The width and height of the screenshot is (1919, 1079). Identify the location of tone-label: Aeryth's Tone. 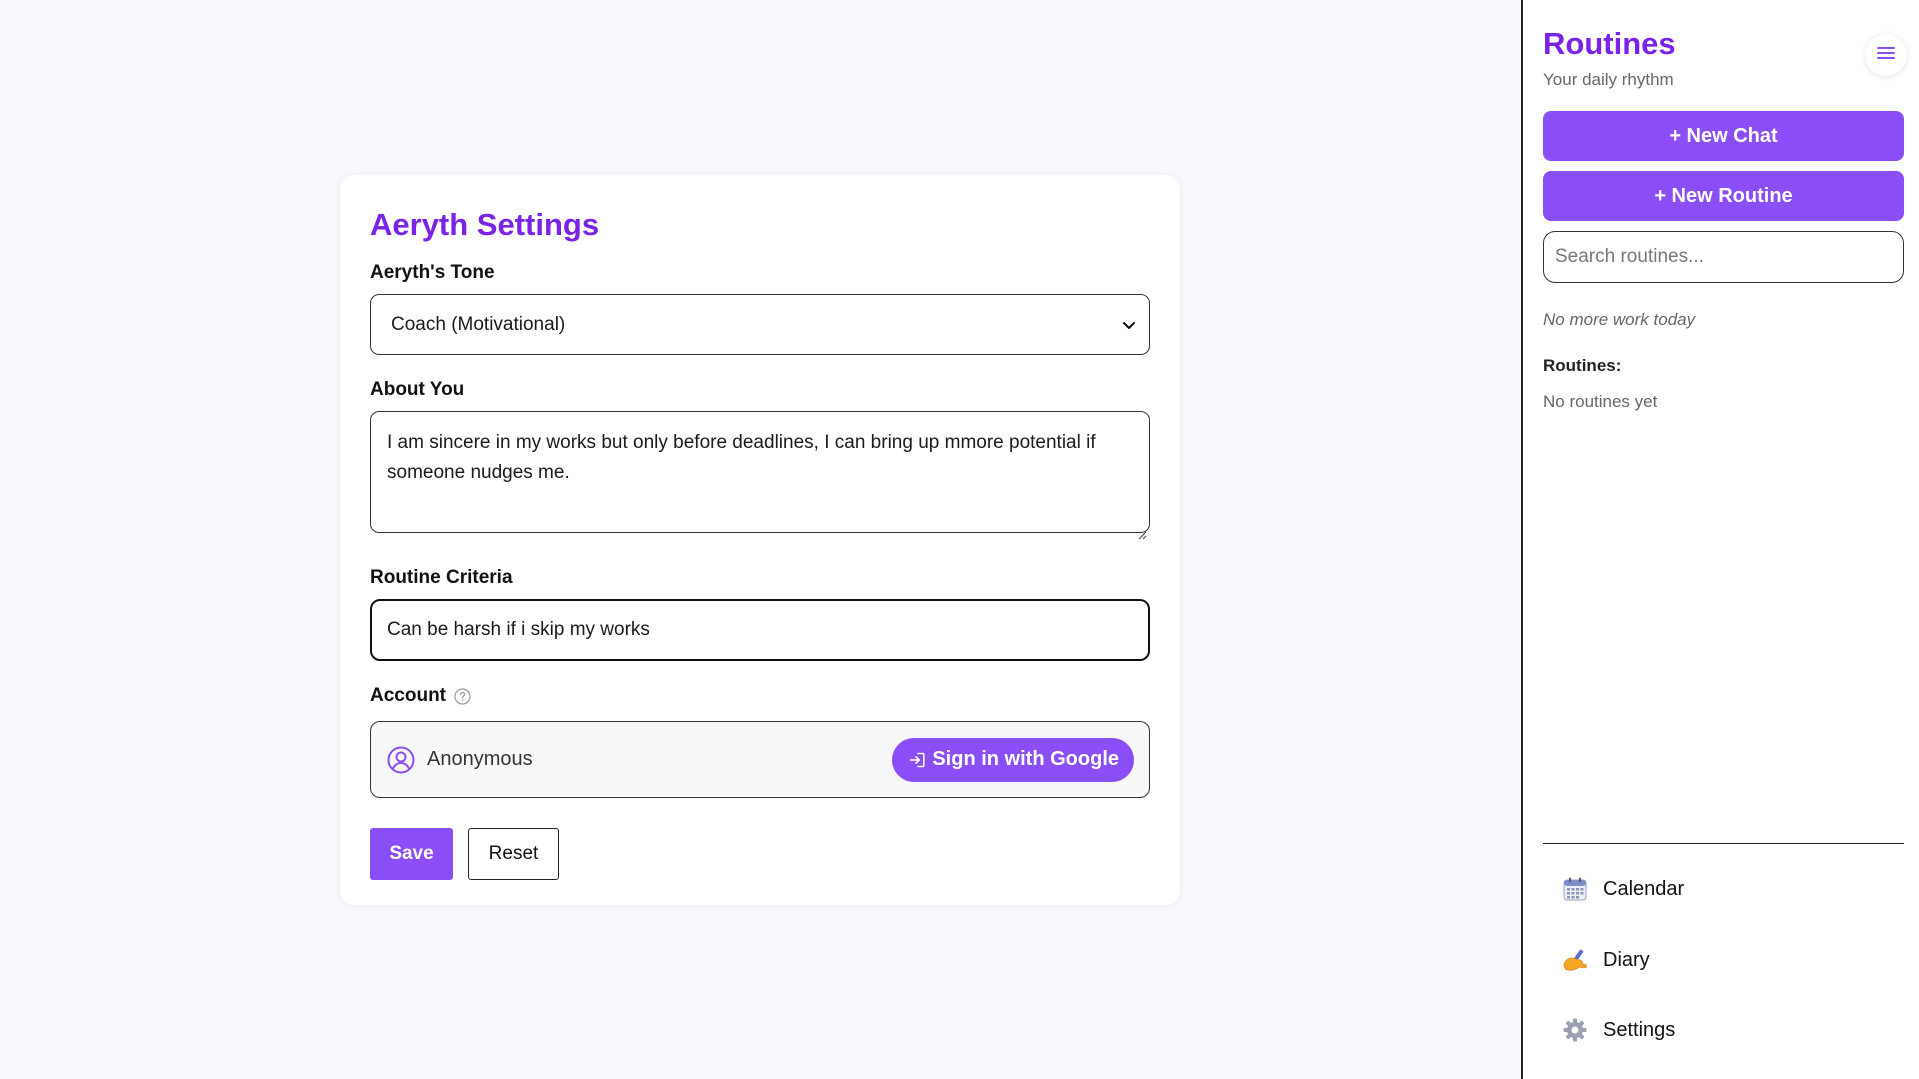
(432, 272).